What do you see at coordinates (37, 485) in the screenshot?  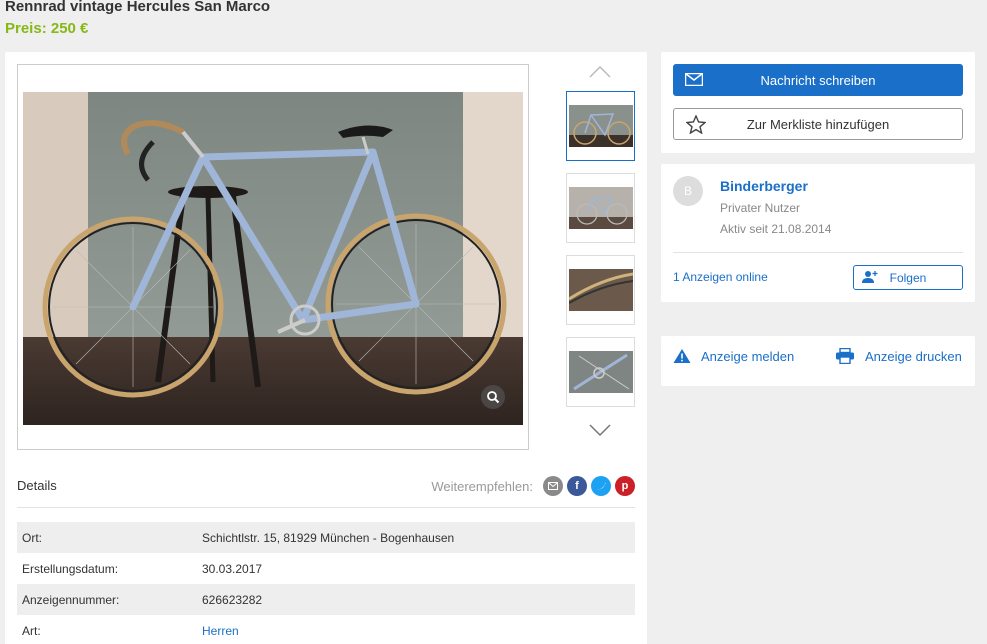 I see `details-heading: Details` at bounding box center [37, 485].